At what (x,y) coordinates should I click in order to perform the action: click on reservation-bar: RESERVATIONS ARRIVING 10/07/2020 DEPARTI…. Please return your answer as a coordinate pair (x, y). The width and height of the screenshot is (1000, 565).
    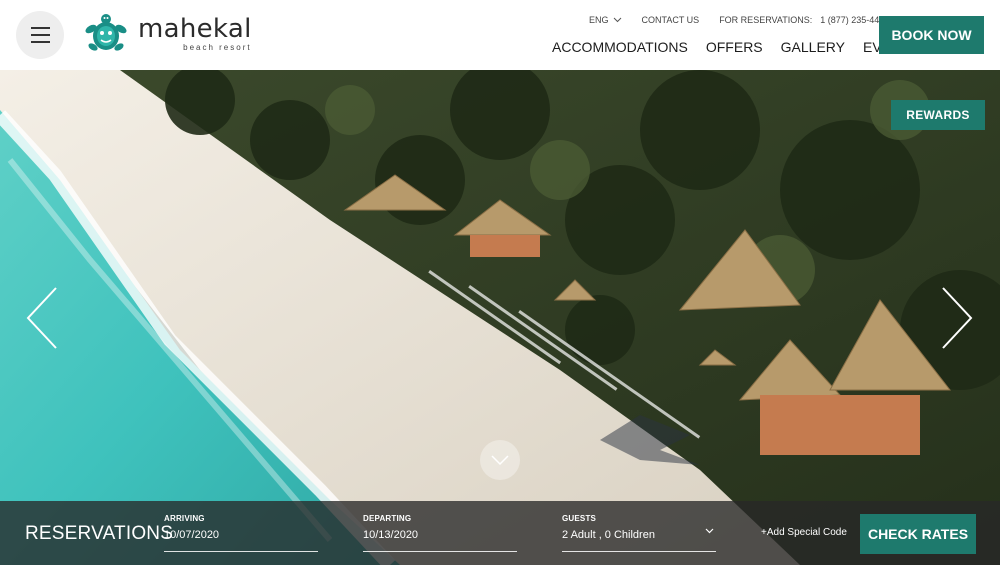
    Looking at the image, I should click on (500, 533).